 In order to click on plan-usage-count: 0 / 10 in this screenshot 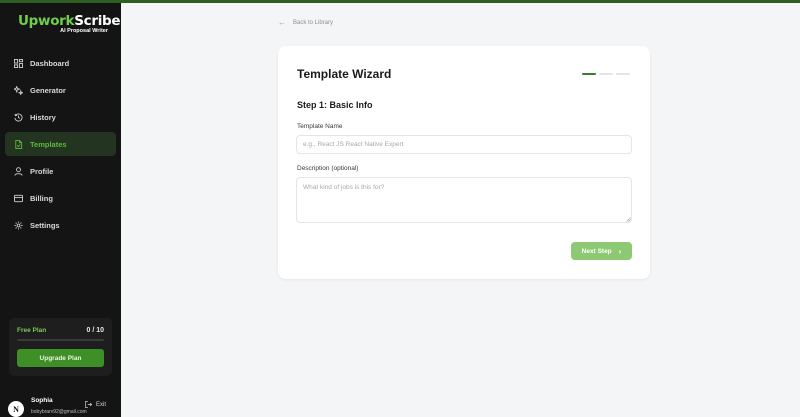, I will do `click(95, 330)`.